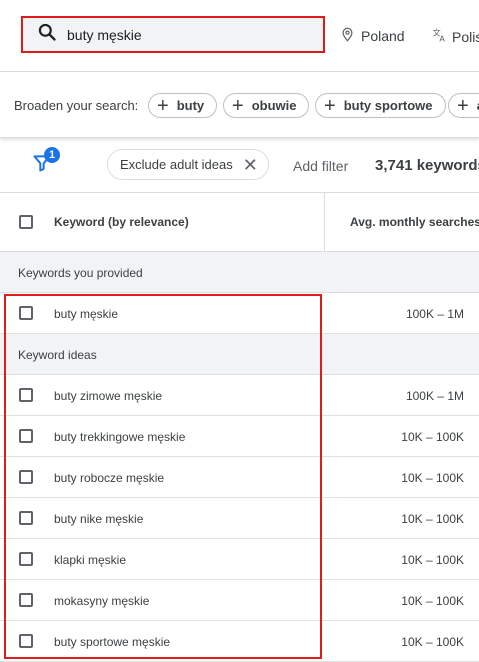 The width and height of the screenshot is (479, 662). Describe the element at coordinates (239, 395) in the screenshot. I see `table-row: buty zimowe męskie 100K – 1M` at that location.